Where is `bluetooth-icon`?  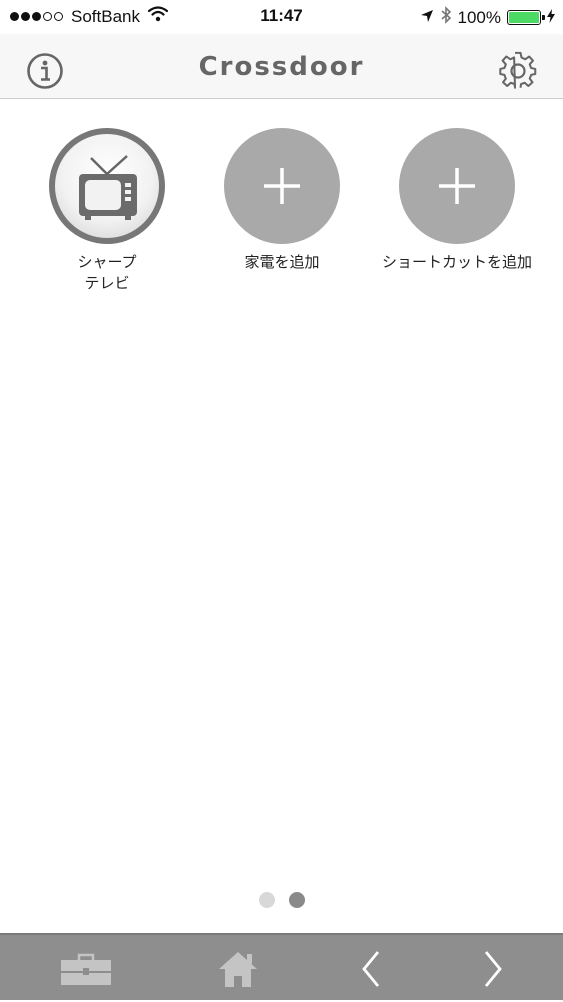 bluetooth-icon is located at coordinates (446, 17).